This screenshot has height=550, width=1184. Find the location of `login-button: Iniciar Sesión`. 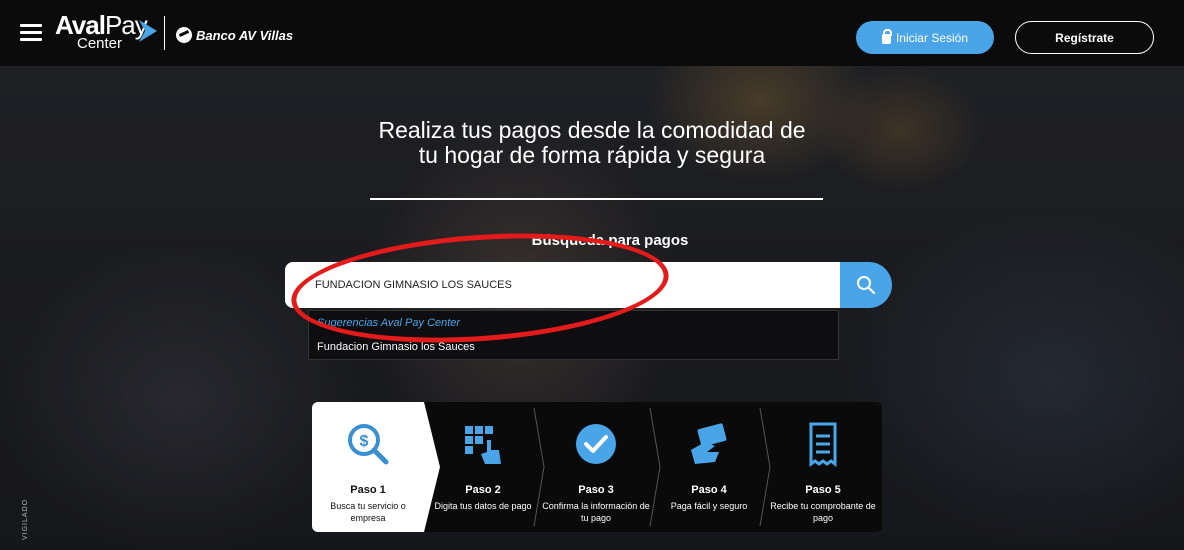

login-button: Iniciar Sesión is located at coordinates (925, 37).